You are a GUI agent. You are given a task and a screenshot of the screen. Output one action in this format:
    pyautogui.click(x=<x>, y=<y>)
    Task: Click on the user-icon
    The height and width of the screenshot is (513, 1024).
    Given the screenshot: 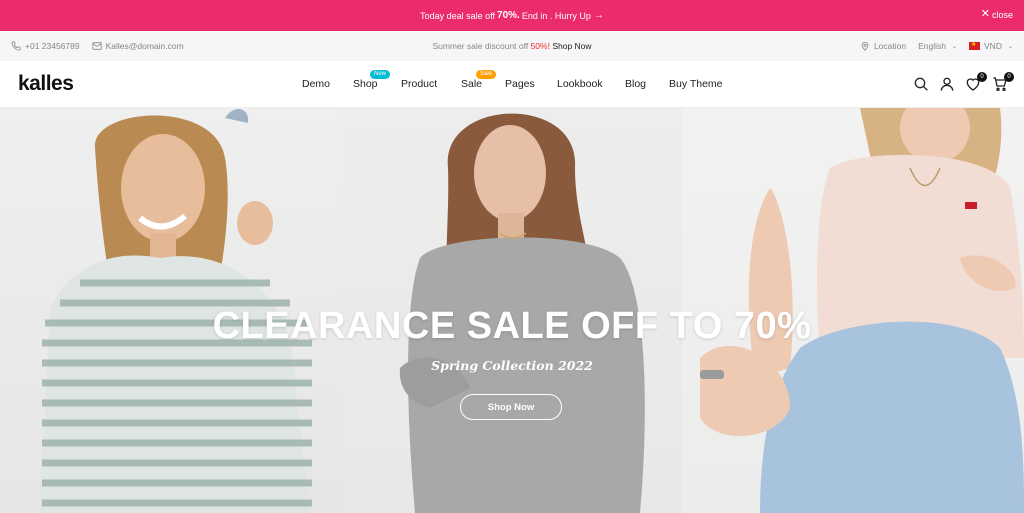 What is the action you would take?
    pyautogui.click(x=947, y=84)
    